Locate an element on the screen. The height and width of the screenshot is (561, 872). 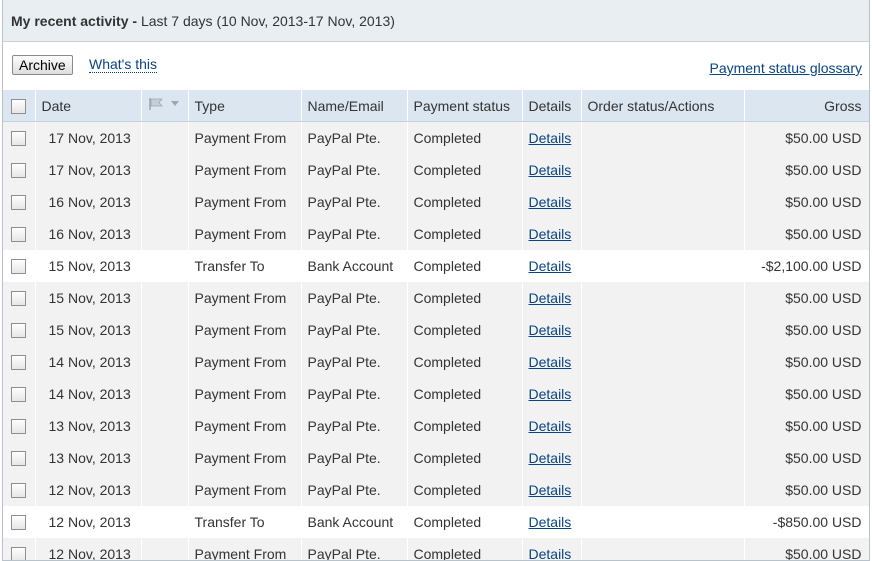
select-all-checkbox is located at coordinates (18, 106).